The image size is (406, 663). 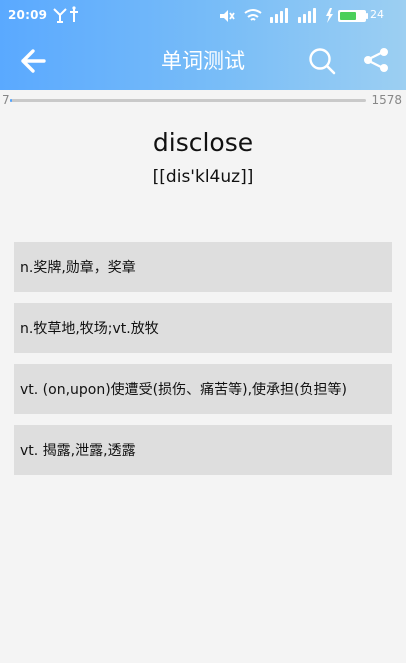 I want to click on share-icon, so click(x=376, y=60).